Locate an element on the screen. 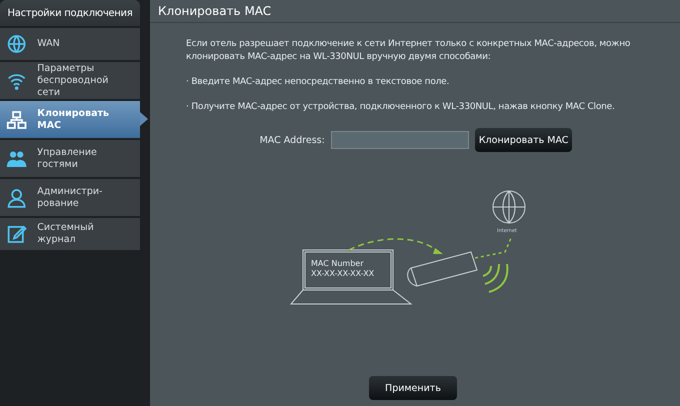  sidebar-item: WAN is located at coordinates (70, 44).